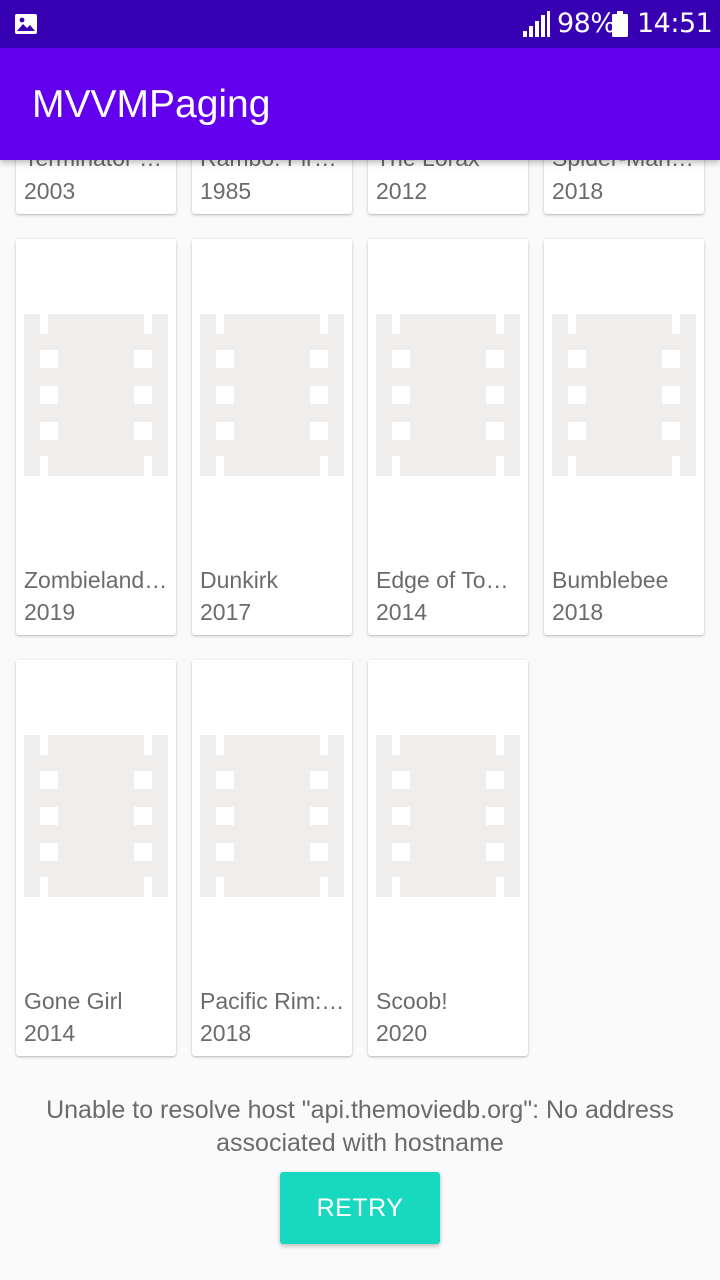  What do you see at coordinates (226, 612) in the screenshot?
I see `movie-year: 2017` at bounding box center [226, 612].